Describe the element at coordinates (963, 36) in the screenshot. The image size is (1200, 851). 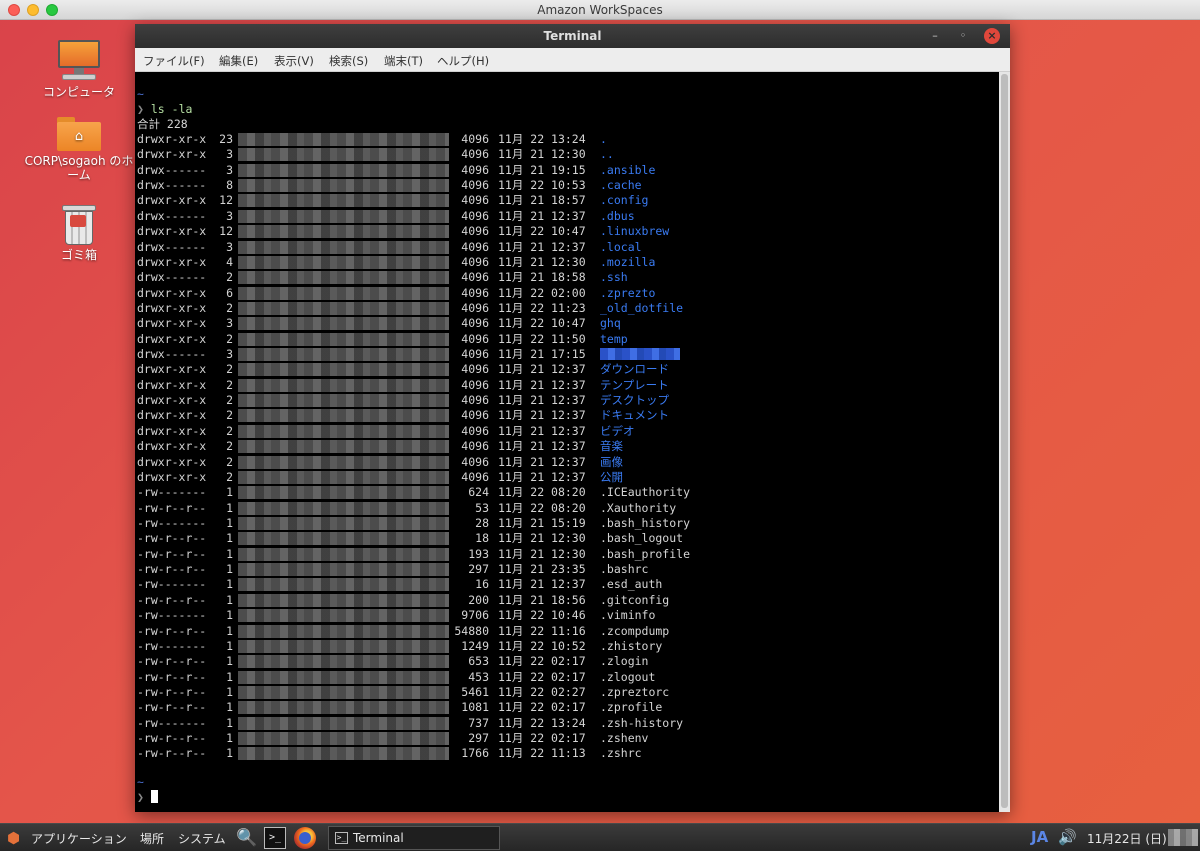
I see `maximize-icon: ◦` at that location.